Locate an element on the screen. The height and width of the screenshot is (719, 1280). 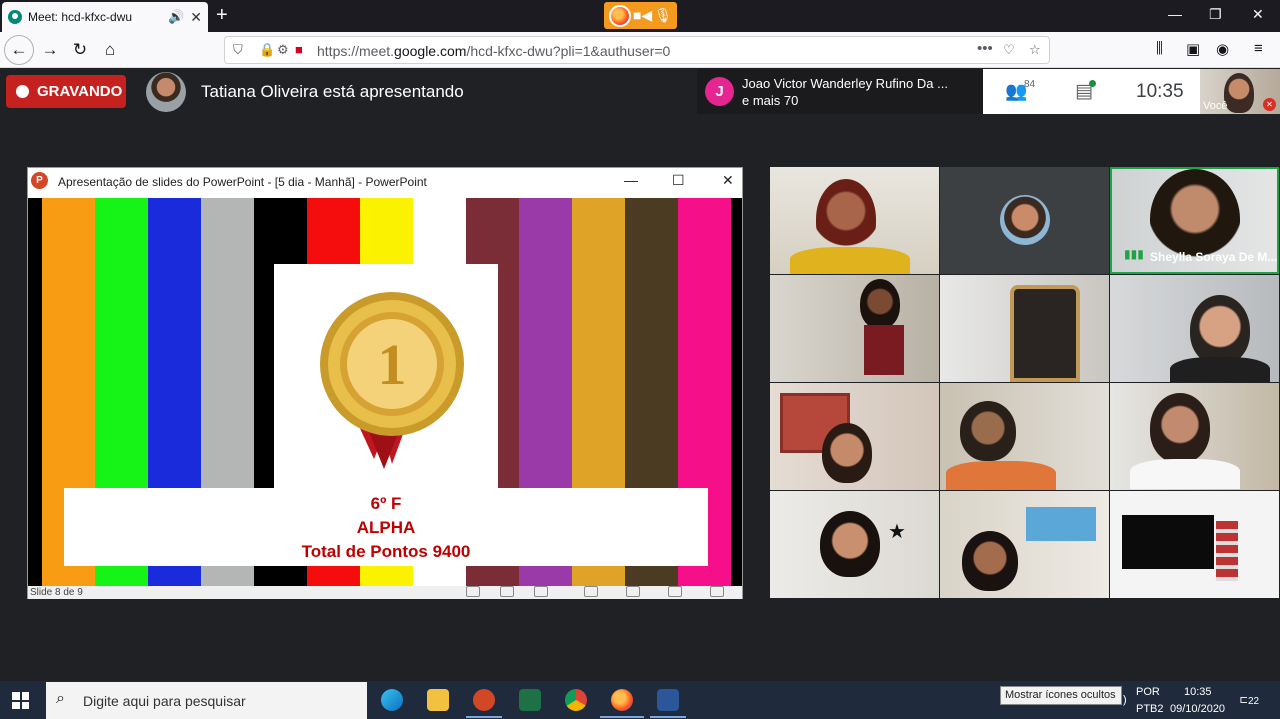
minimize-window-button: — is located at coordinates (1175, 14).